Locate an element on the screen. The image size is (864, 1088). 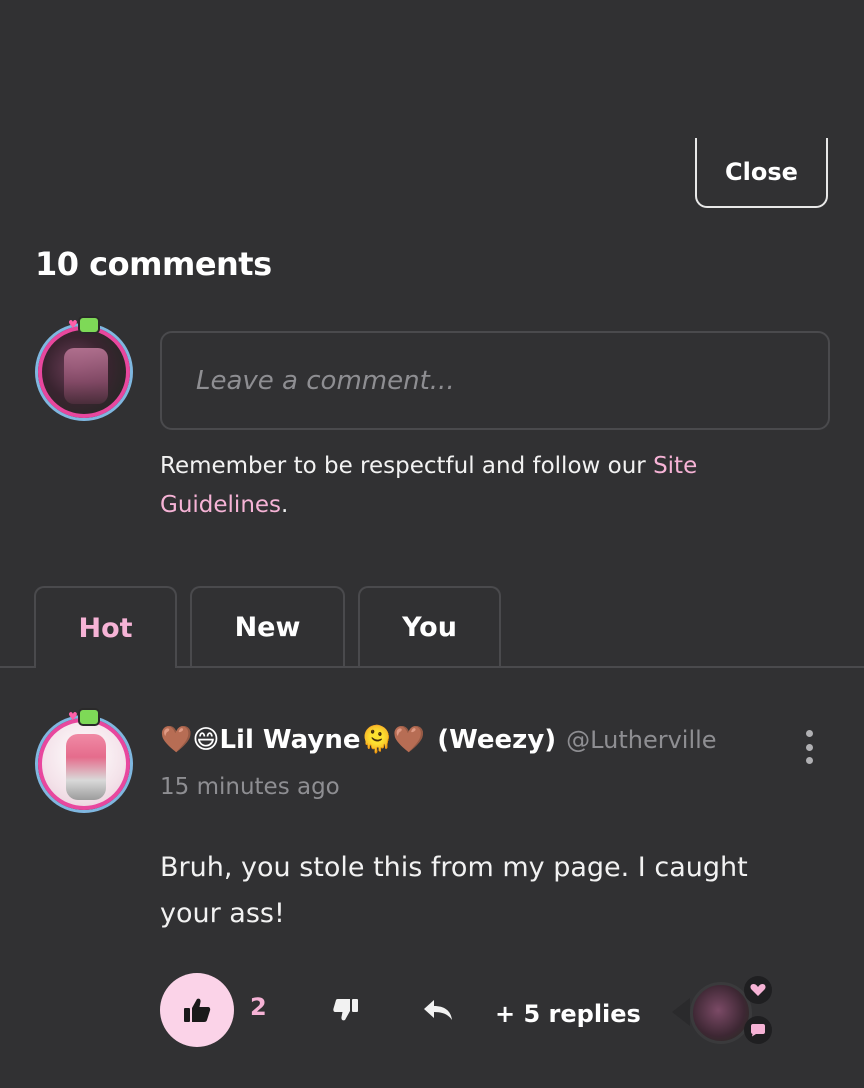
comments-count-title: 10 comments is located at coordinates (153, 264).